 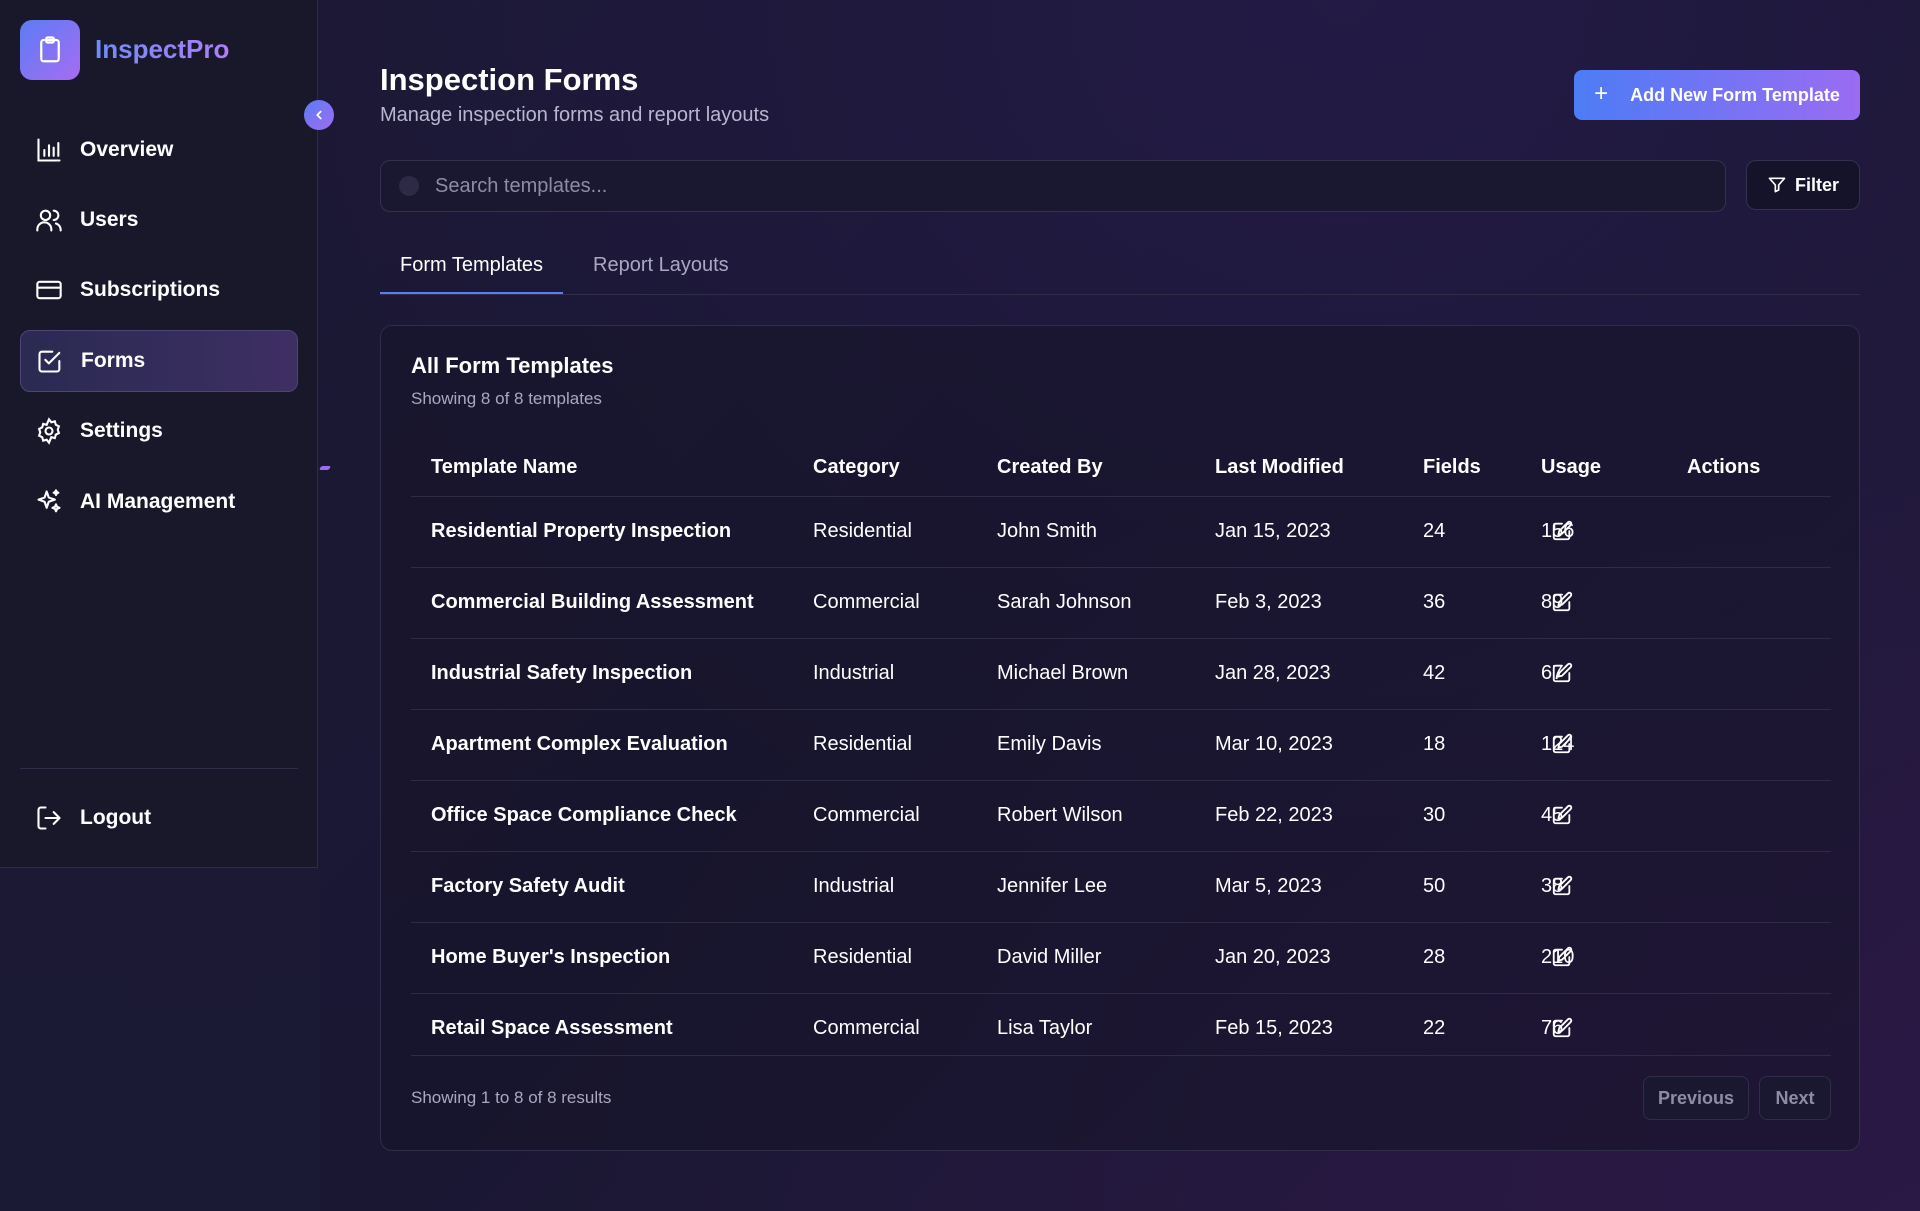 I want to click on cell-created-by: Jennifer Lee, so click(x=1052, y=886).